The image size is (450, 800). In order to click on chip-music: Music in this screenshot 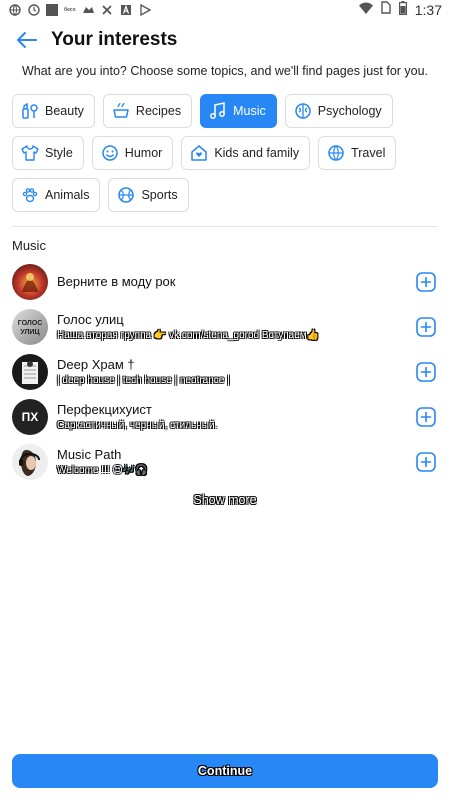, I will do `click(238, 111)`.